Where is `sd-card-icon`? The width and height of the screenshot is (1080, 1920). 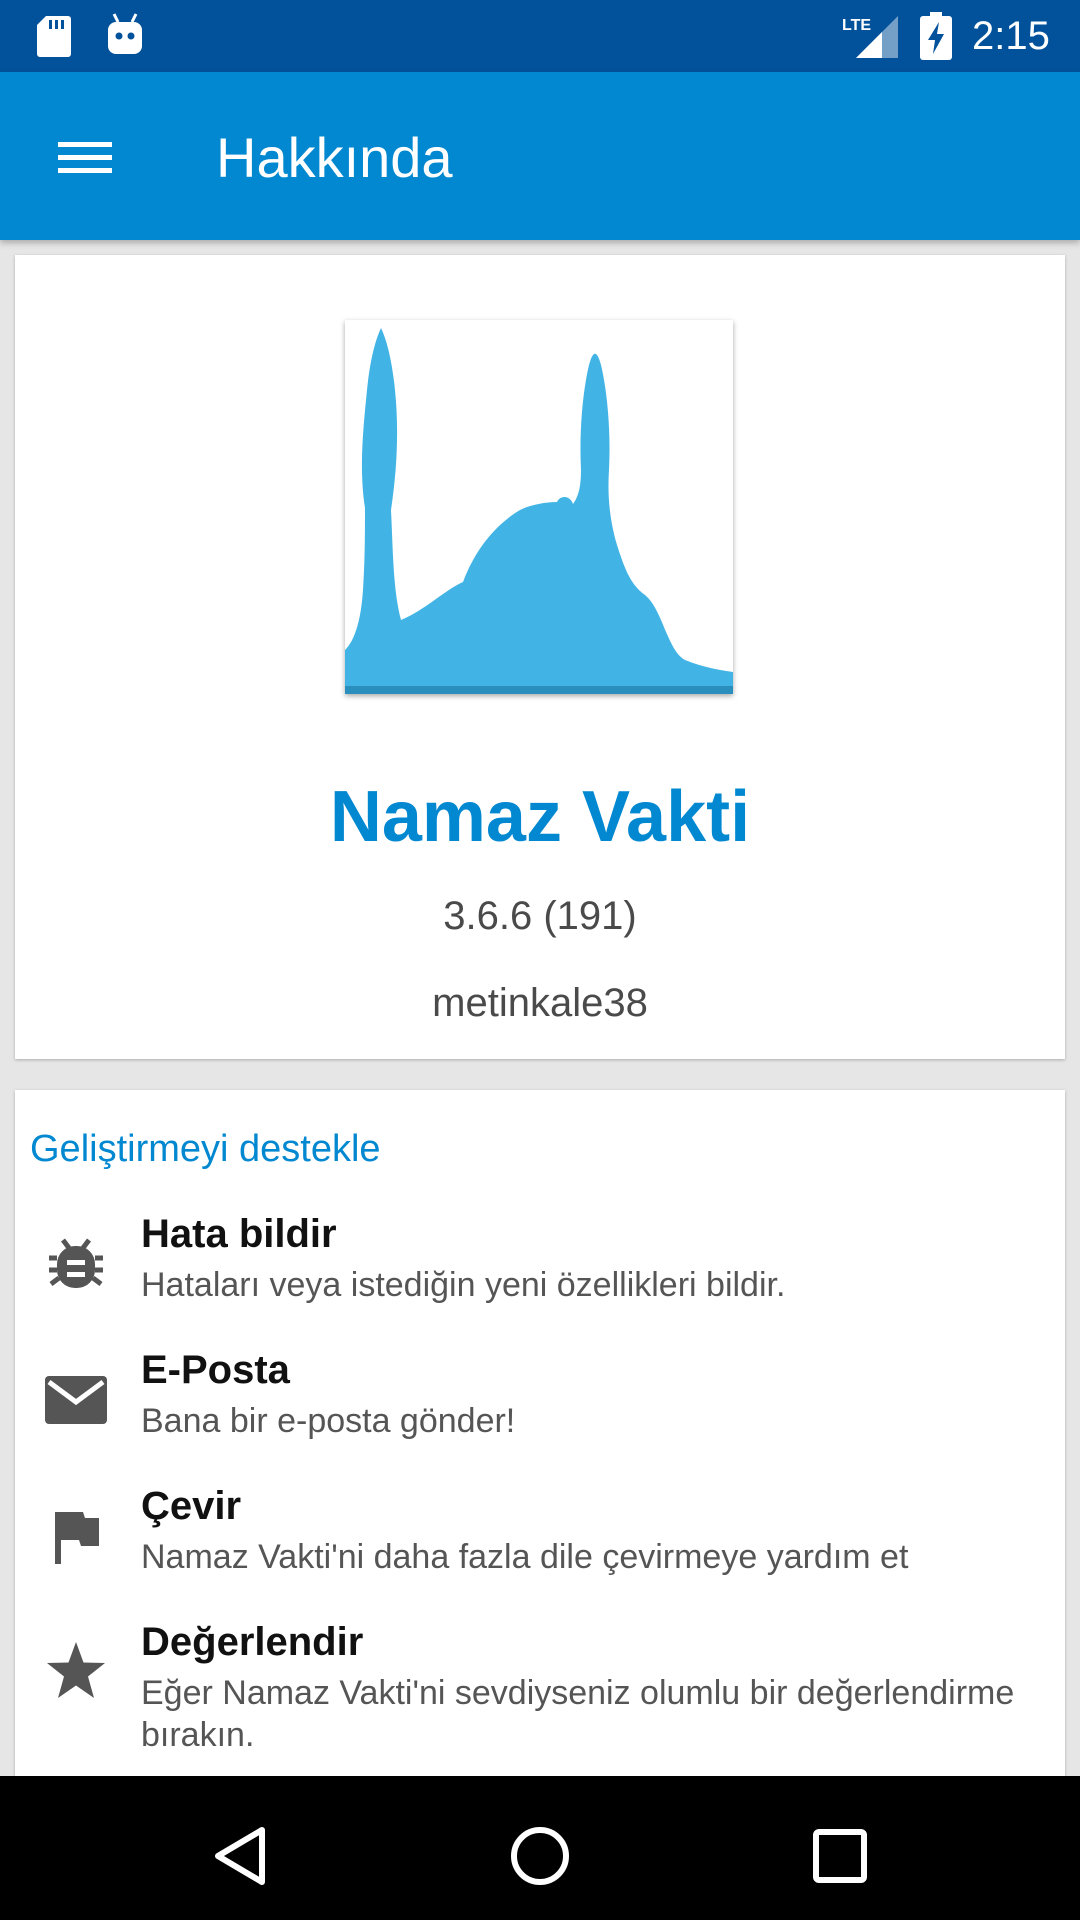 sd-card-icon is located at coordinates (54, 36).